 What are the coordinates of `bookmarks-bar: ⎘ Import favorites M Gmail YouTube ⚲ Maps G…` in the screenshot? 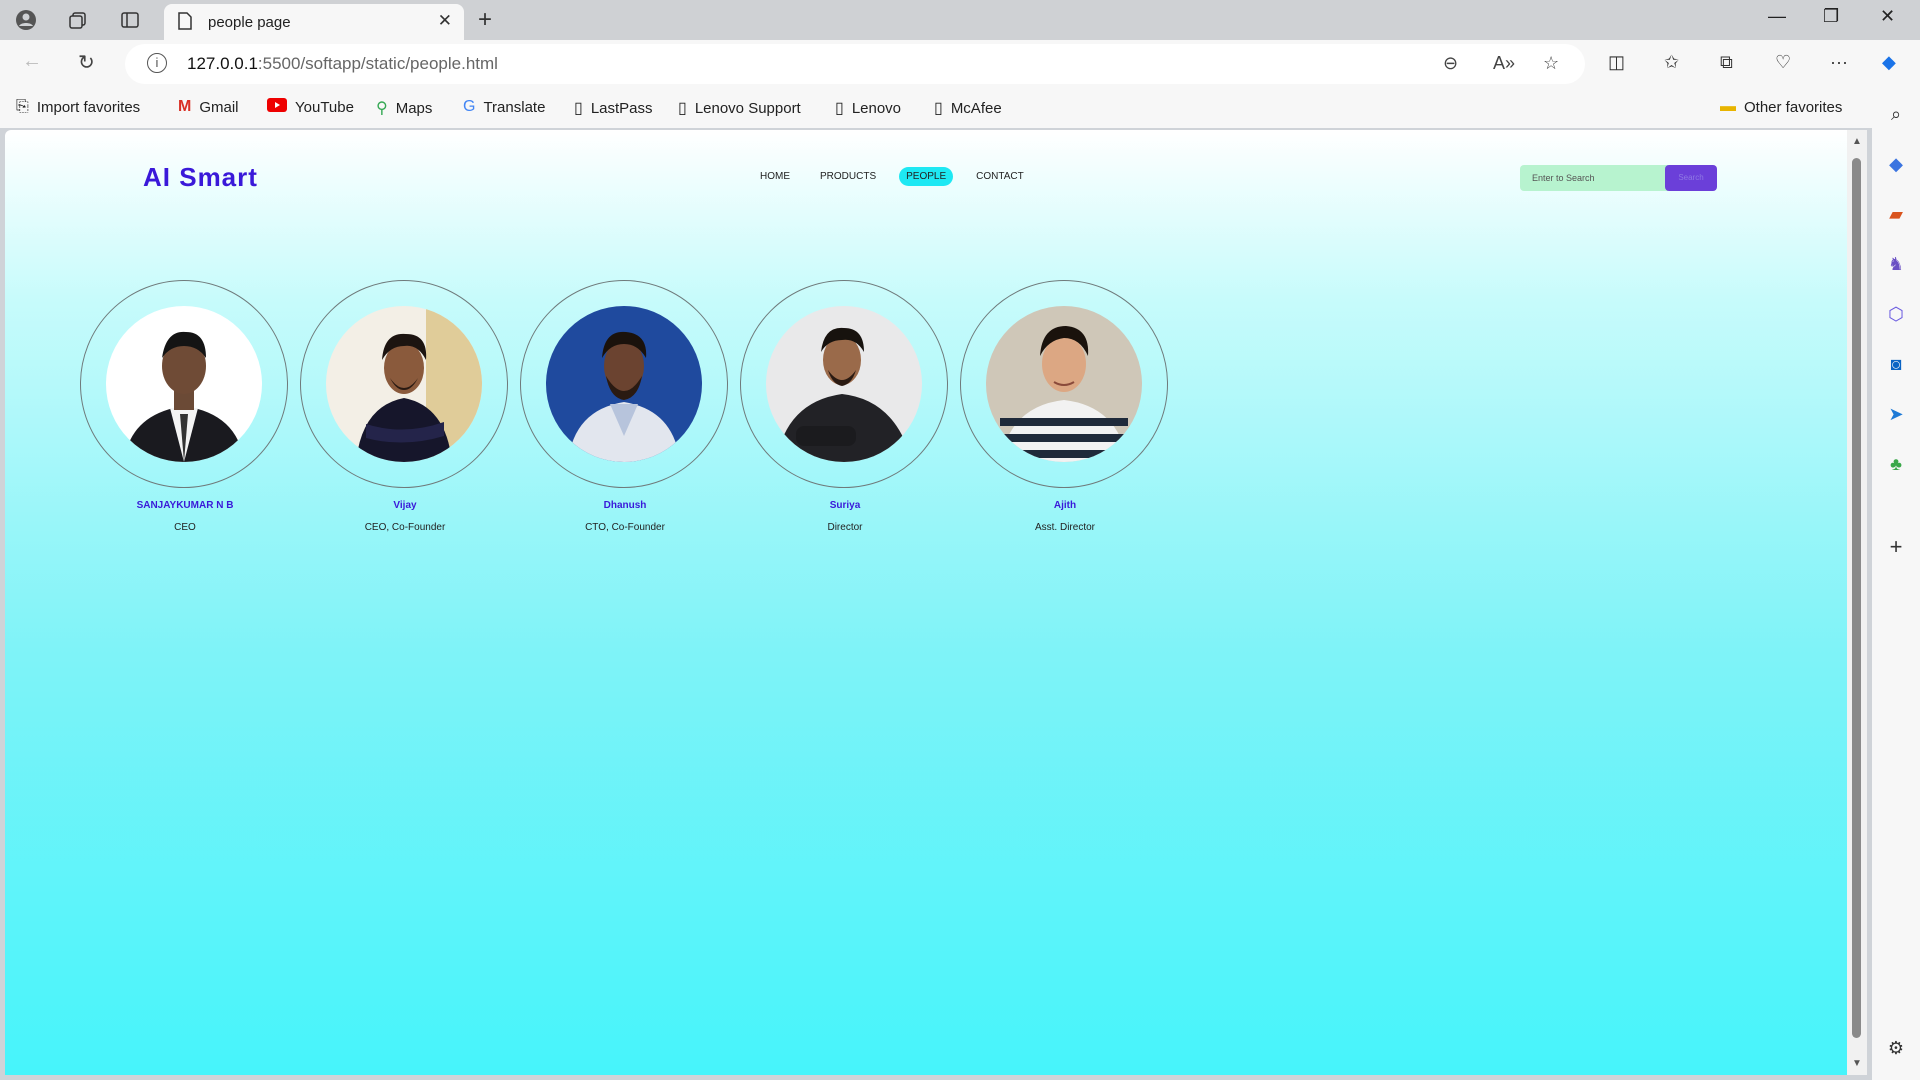 It's located at (960, 108).